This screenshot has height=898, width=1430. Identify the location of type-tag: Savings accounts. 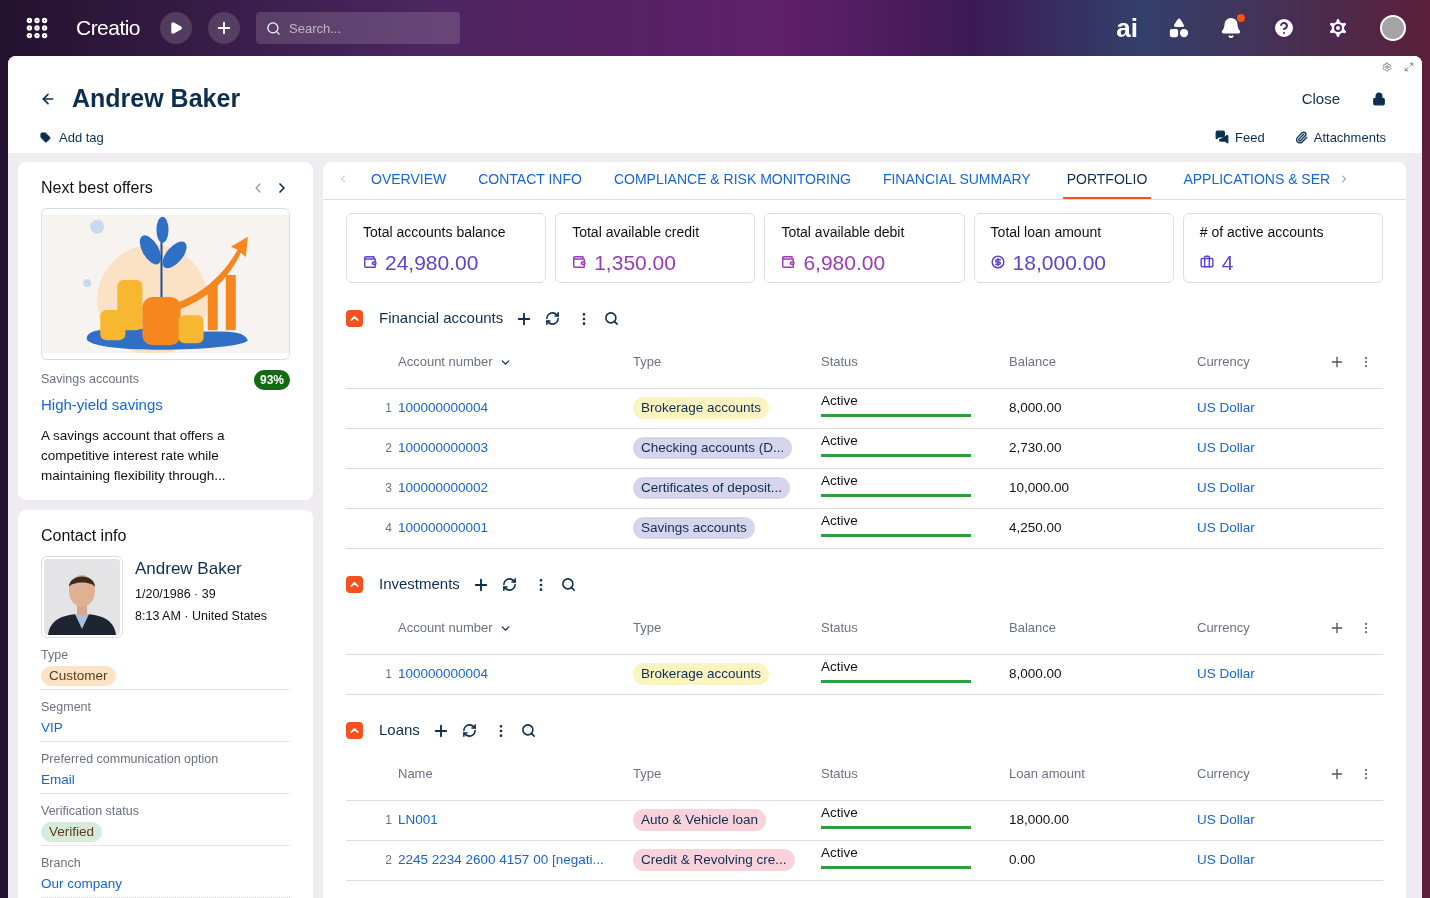
(694, 528).